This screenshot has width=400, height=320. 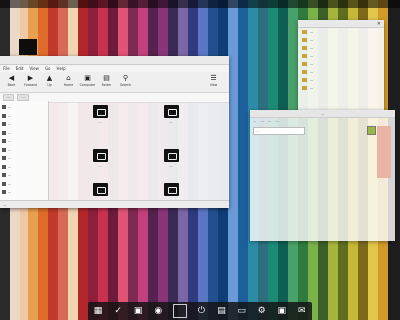 What do you see at coordinates (34, 68) in the screenshot?
I see `menu-view: View` at bounding box center [34, 68].